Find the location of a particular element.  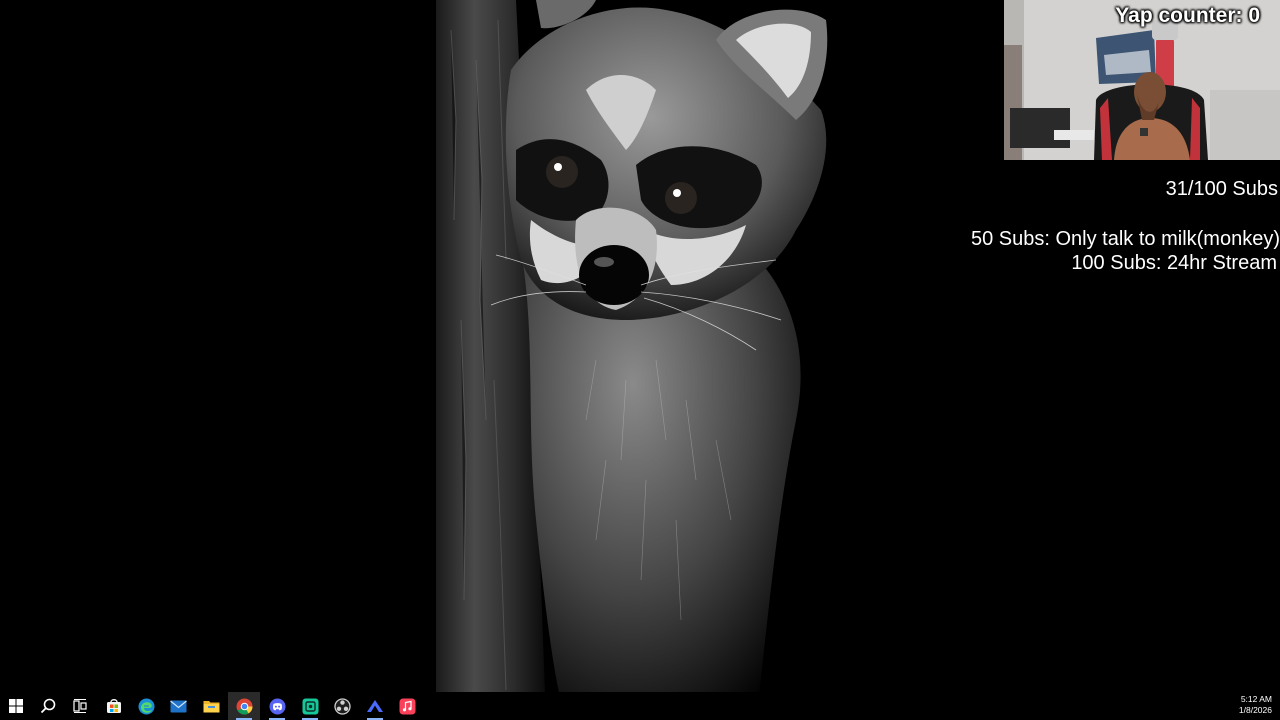

subs-progress-text: 31/100 Subs is located at coordinates (1221, 189).